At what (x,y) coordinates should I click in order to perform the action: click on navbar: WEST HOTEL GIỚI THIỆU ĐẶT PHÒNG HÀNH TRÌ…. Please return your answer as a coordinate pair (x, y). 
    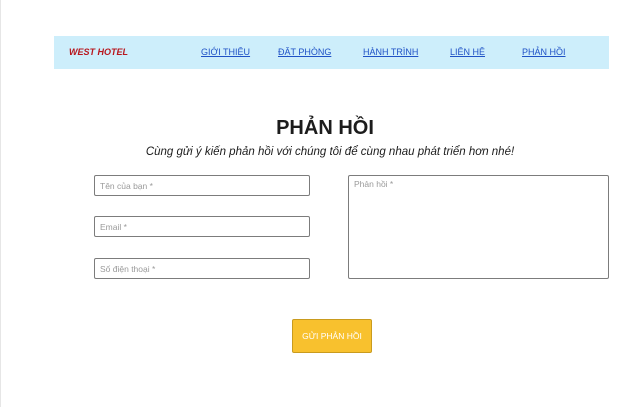
    Looking at the image, I should click on (331, 52).